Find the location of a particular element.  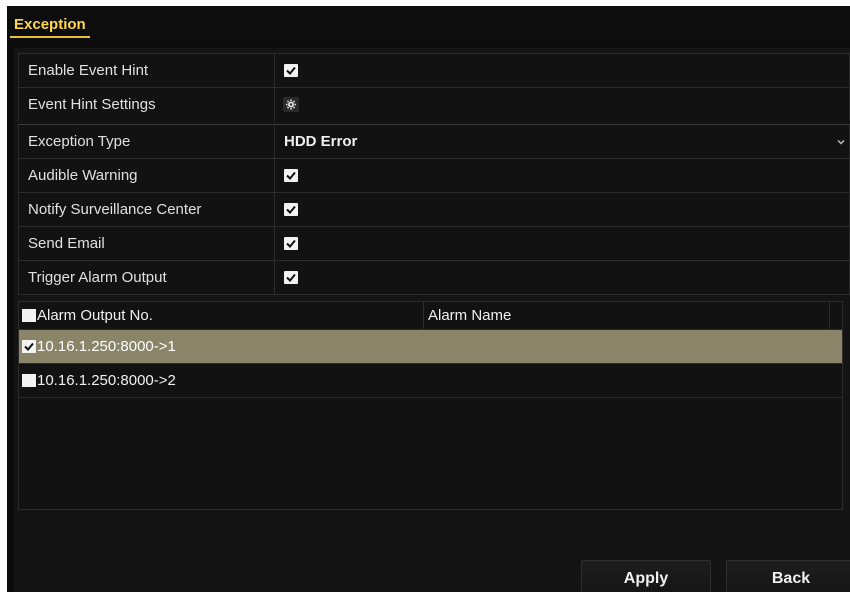

exception-type-select: HDD Error is located at coordinates (562, 141).